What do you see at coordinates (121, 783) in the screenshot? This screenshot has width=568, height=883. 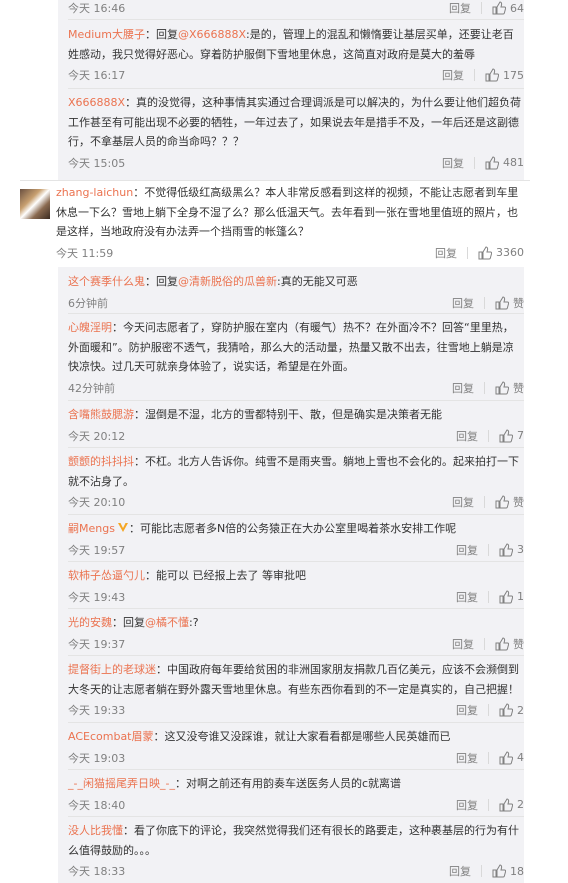 I see `username-link: _-_闲猫摇尾弄日映_-_` at bounding box center [121, 783].